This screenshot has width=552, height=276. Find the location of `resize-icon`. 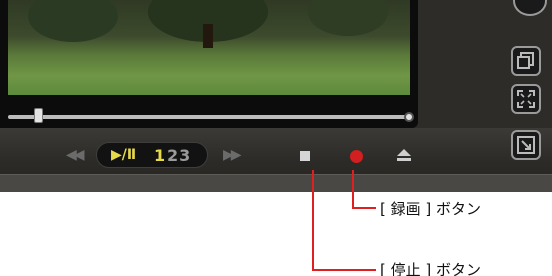

resize-icon is located at coordinates (526, 145).